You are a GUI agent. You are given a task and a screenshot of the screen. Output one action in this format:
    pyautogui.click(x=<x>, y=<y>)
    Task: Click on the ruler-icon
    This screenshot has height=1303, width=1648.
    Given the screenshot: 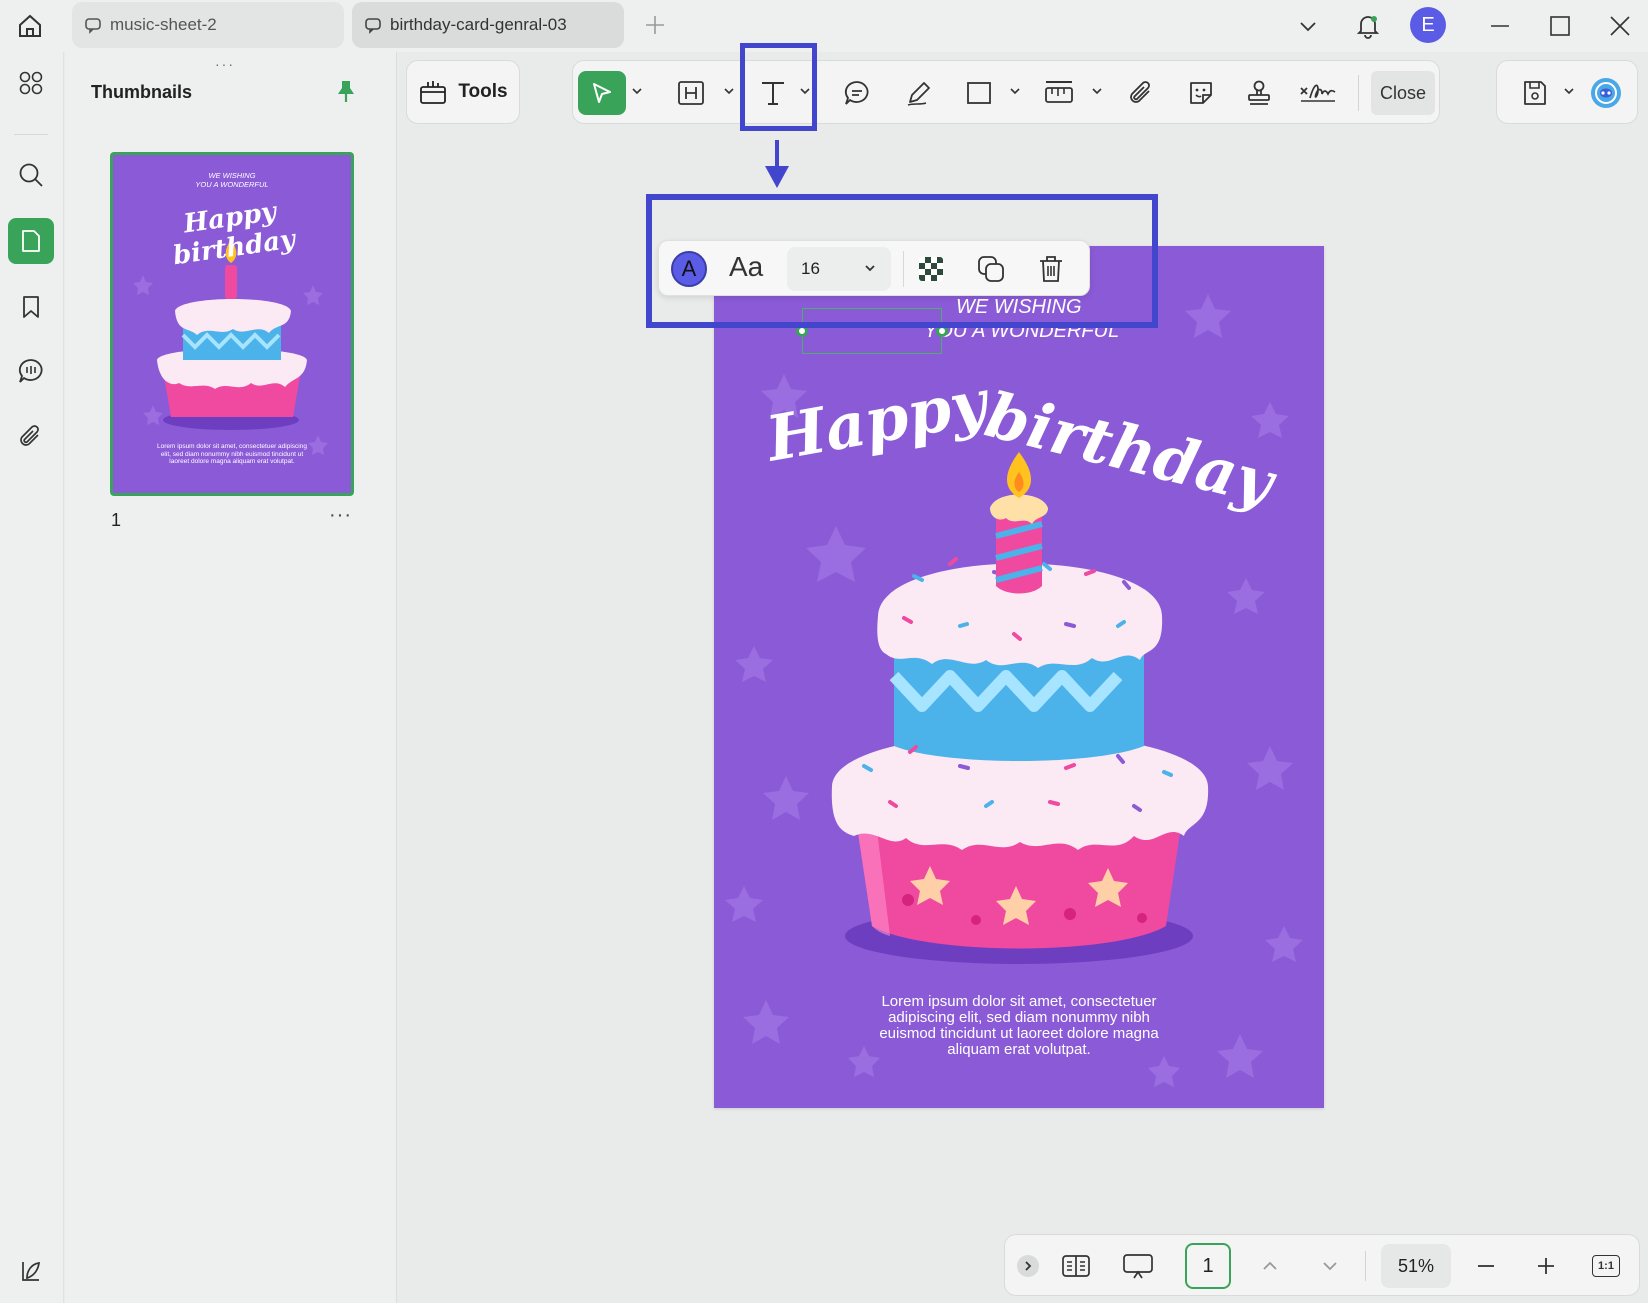 What is the action you would take?
    pyautogui.click(x=1059, y=92)
    